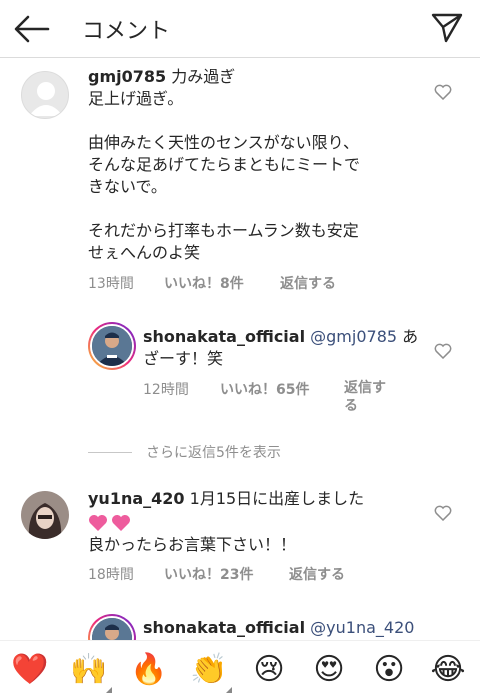  What do you see at coordinates (359, 627) in the screenshot?
I see `mention-link: @yu1na_420` at bounding box center [359, 627].